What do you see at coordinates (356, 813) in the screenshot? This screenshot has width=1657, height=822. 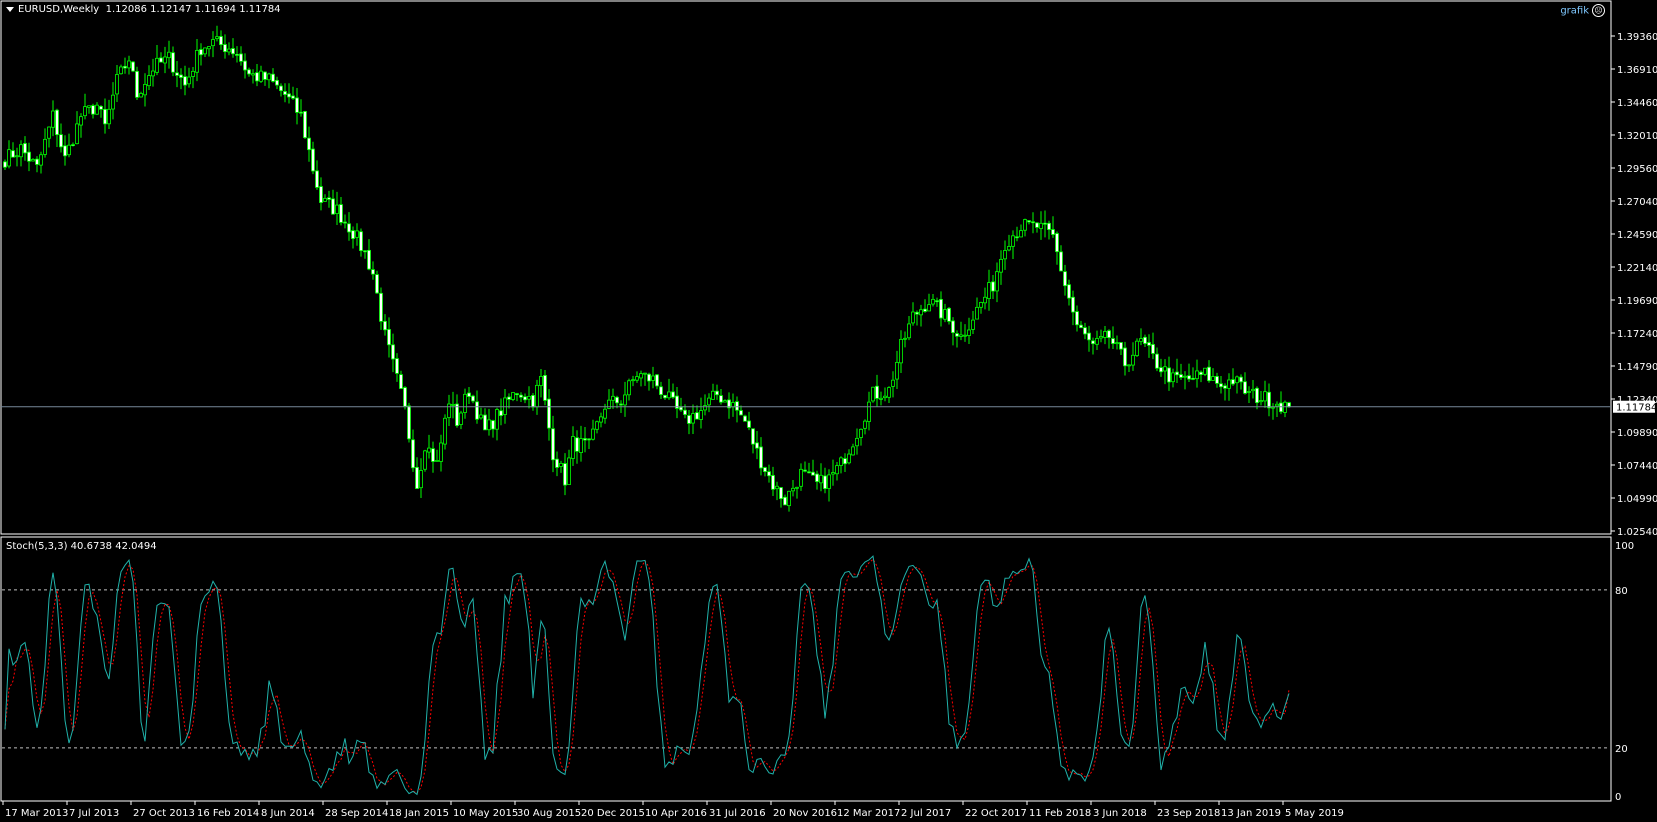 I see `time-tick-label: 28 Sep 2014` at bounding box center [356, 813].